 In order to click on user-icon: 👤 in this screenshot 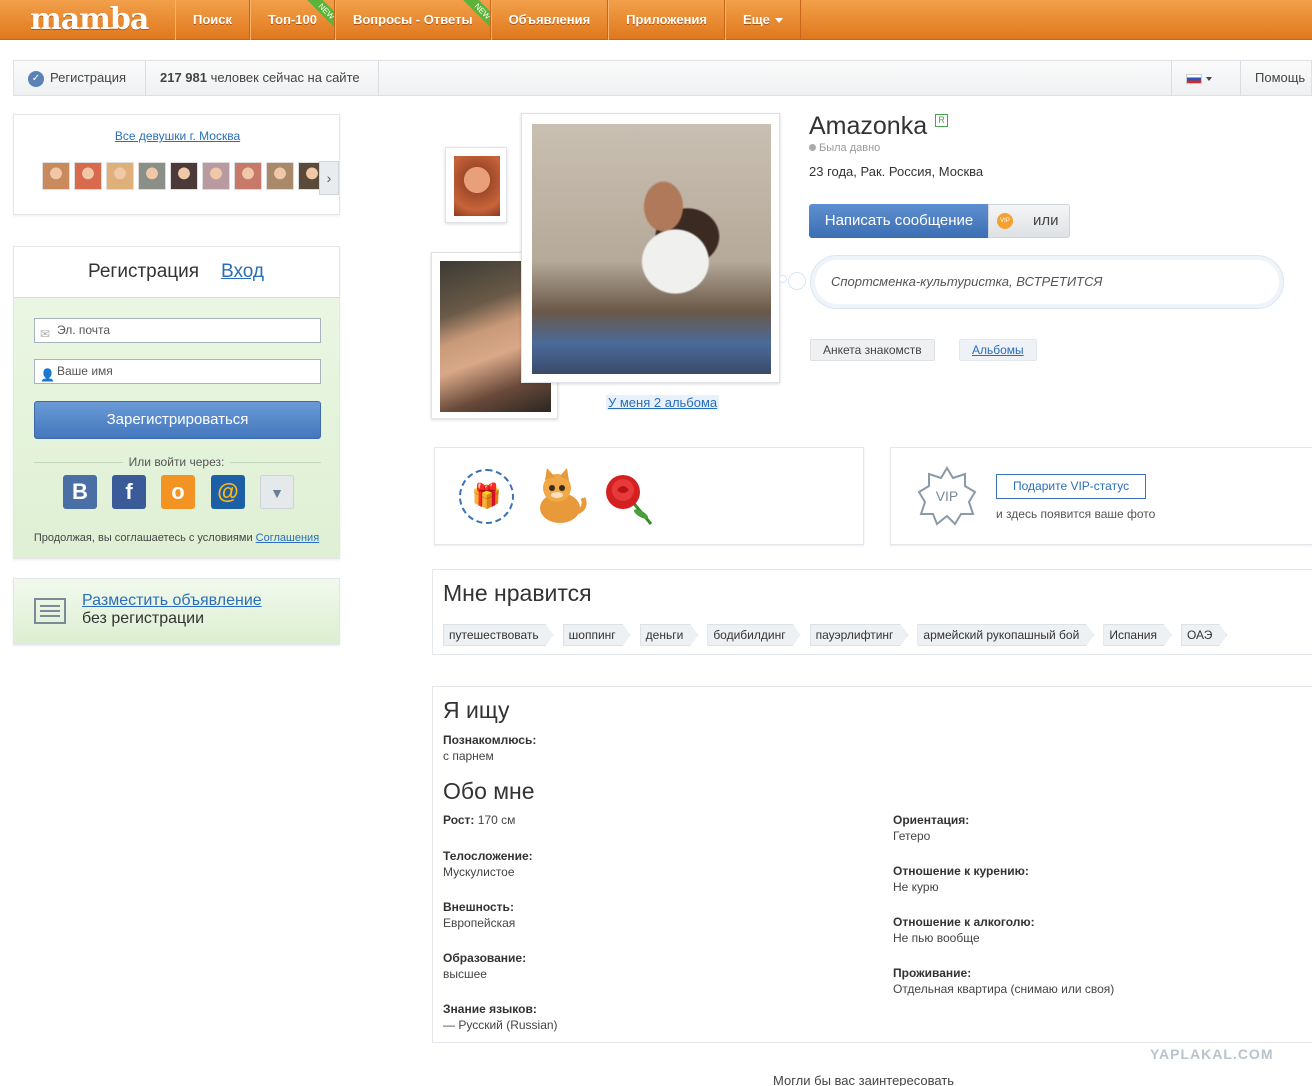, I will do `click(47, 375)`.